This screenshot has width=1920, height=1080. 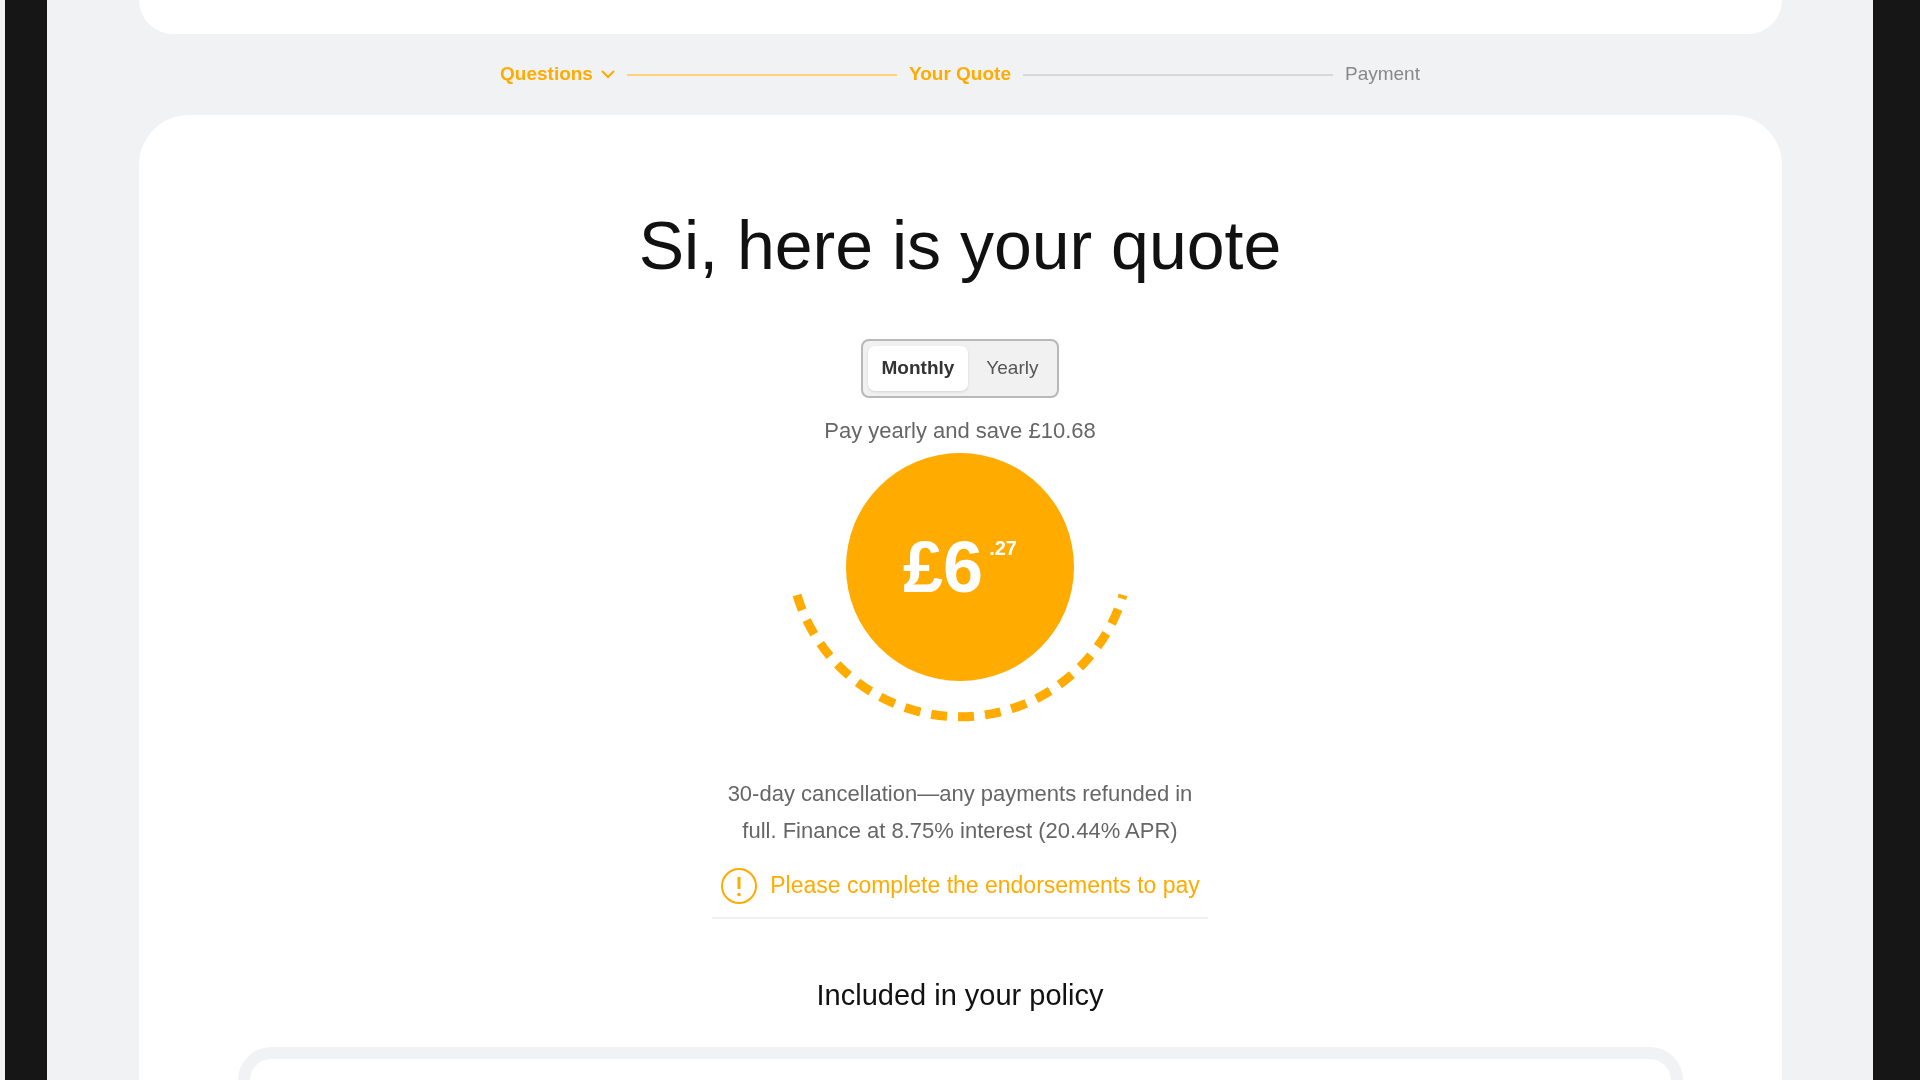 What do you see at coordinates (1003, 548) in the screenshot?
I see `price-pence: .27` at bounding box center [1003, 548].